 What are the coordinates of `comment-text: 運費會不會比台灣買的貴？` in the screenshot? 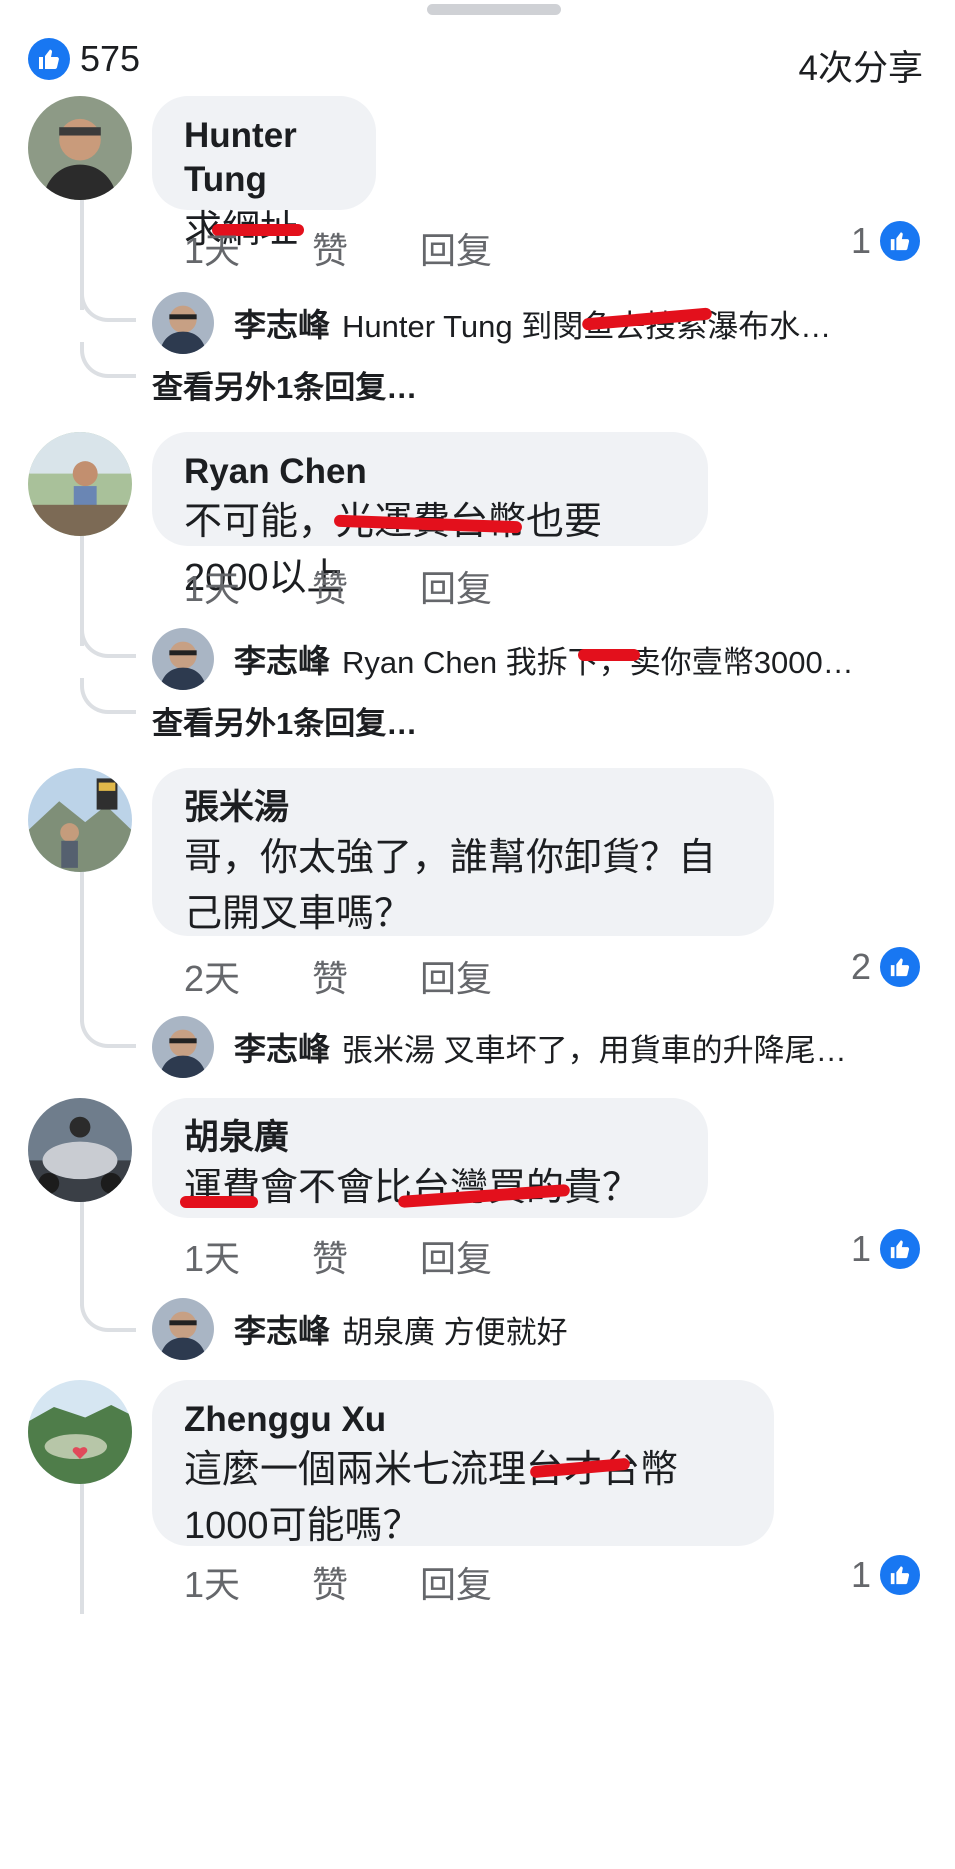 It's located at (428, 1188).